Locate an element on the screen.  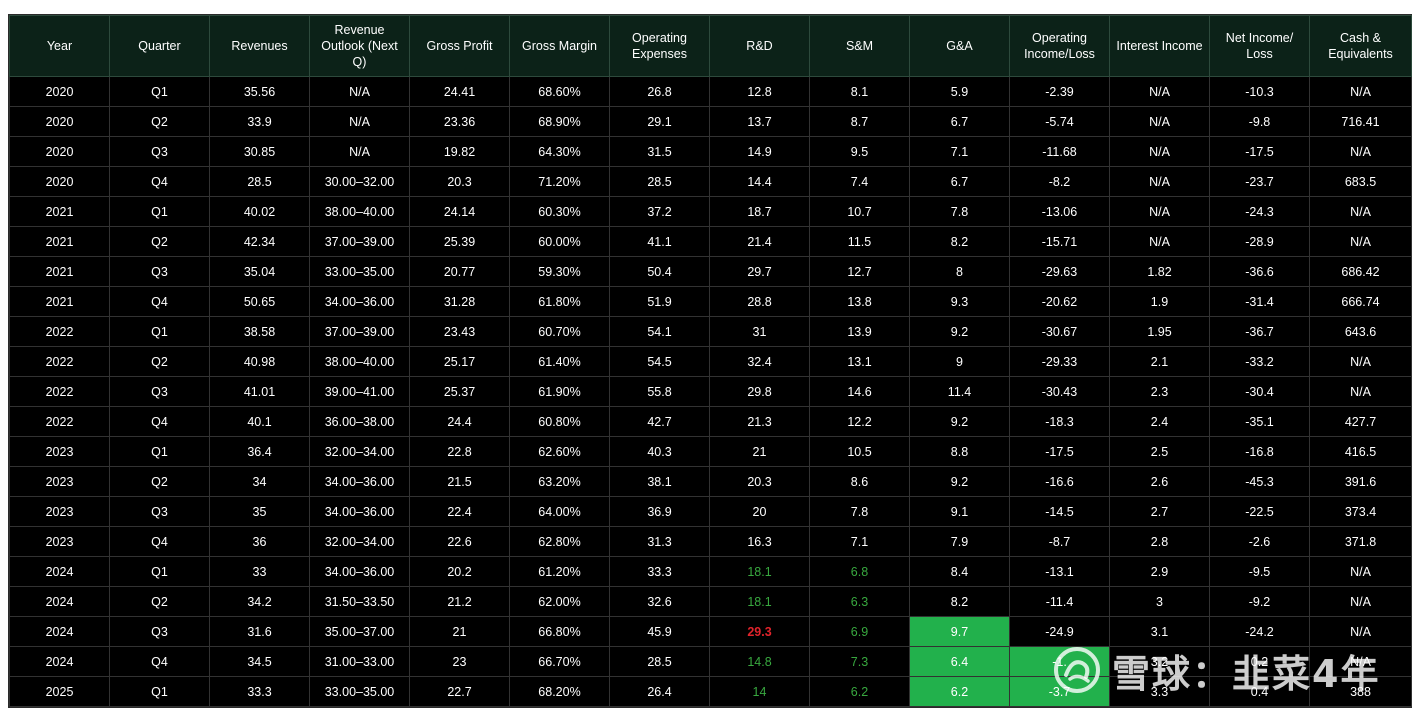
table-cell: 40.02 is located at coordinates (259, 211).